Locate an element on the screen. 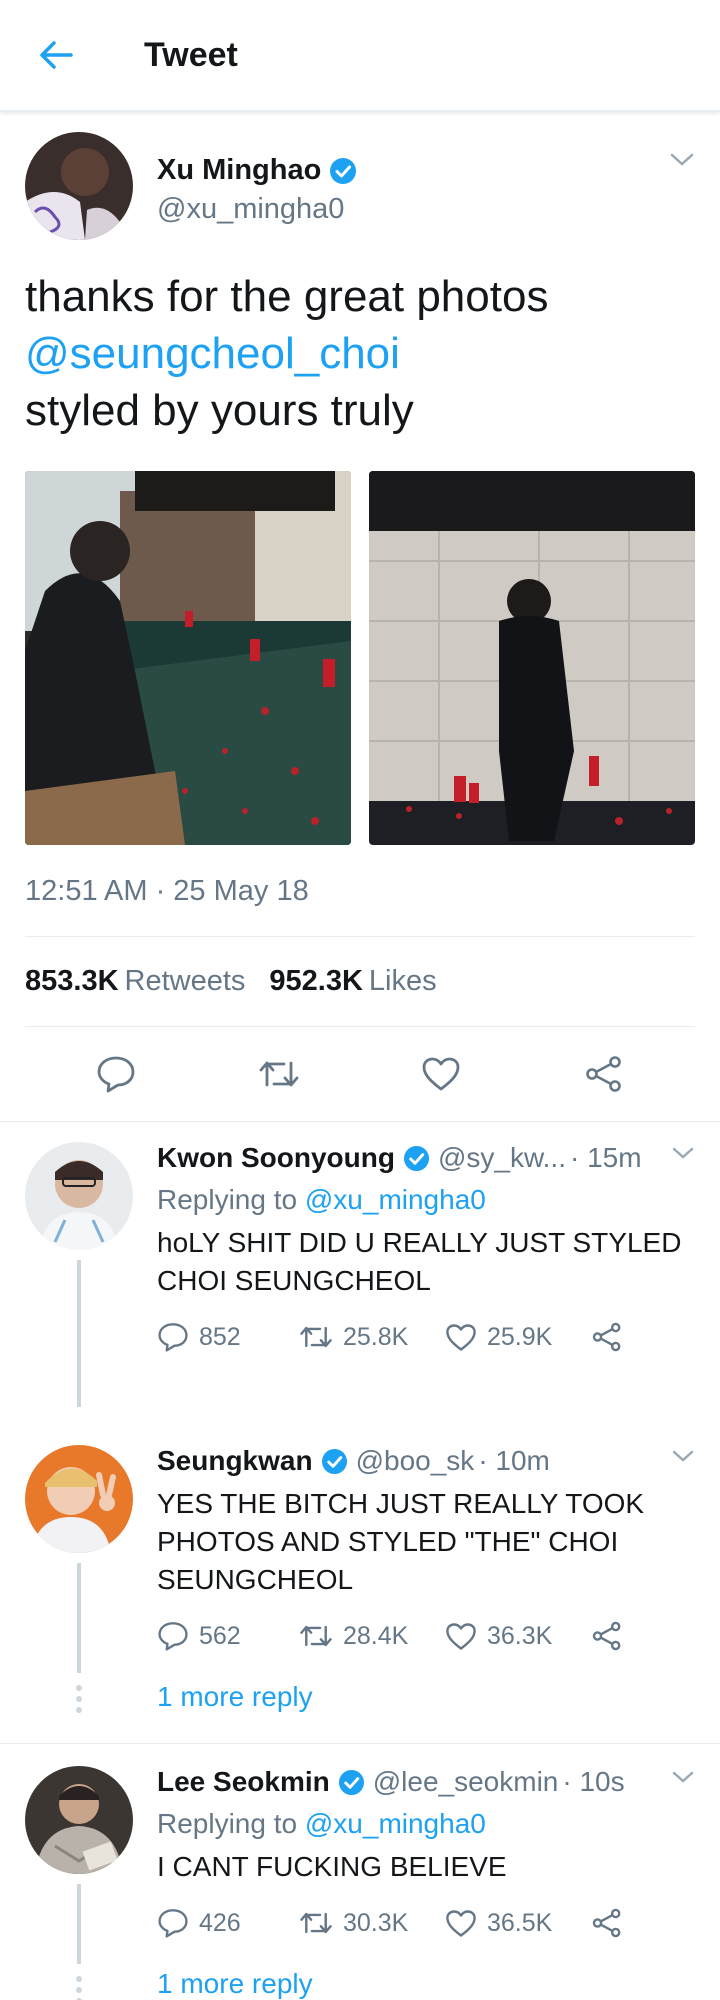 The image size is (720, 2000). share-button is located at coordinates (604, 1074).